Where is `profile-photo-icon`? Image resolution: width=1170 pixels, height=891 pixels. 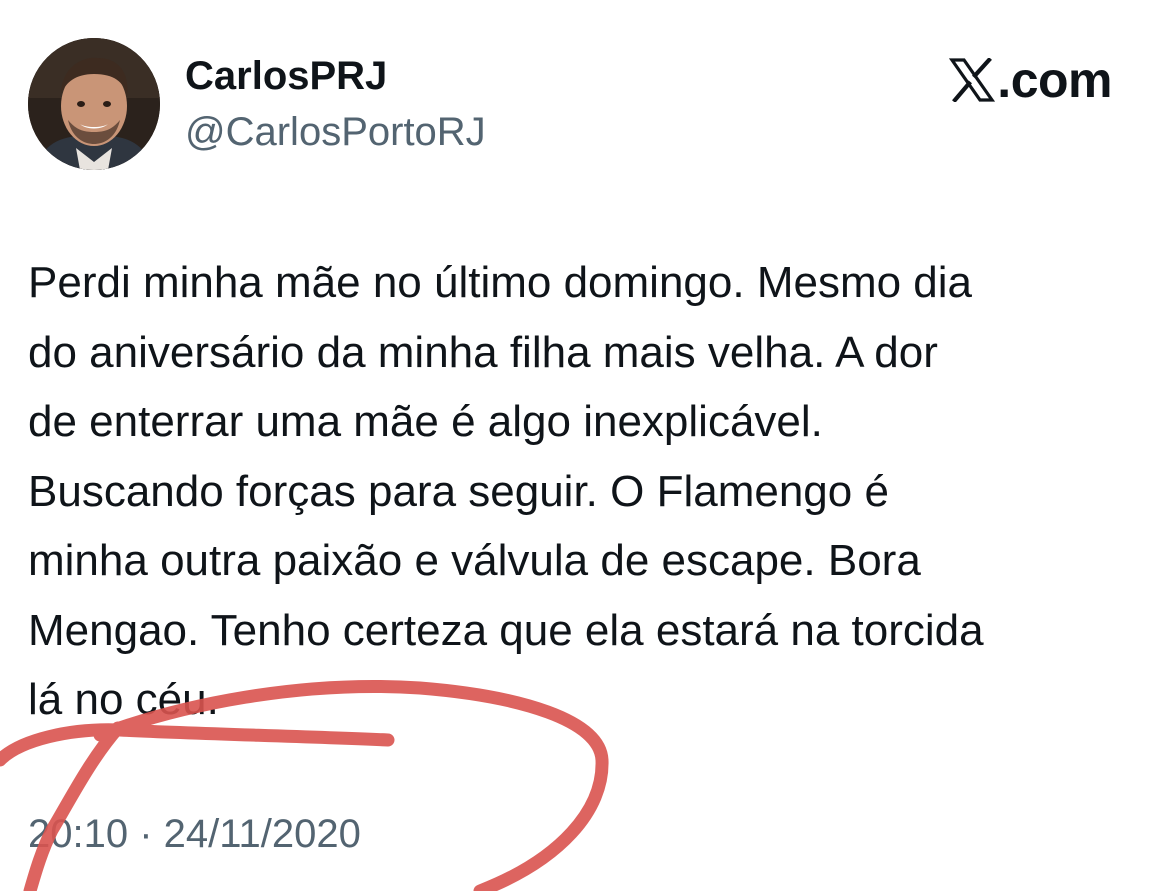 profile-photo-icon is located at coordinates (94, 104).